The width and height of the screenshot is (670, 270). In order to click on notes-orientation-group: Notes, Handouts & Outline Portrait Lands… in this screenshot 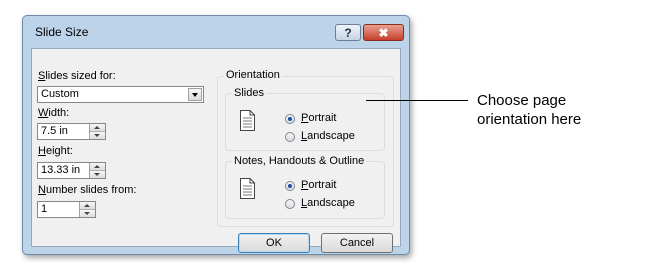, I will do `click(305, 187)`.